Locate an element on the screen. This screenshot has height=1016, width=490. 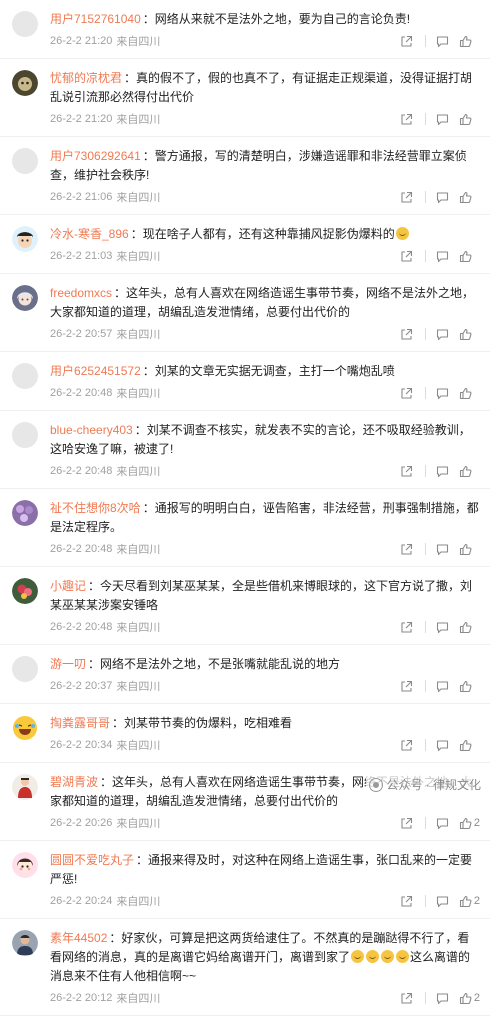
username-link: freedomxcs is located at coordinates (81, 293).